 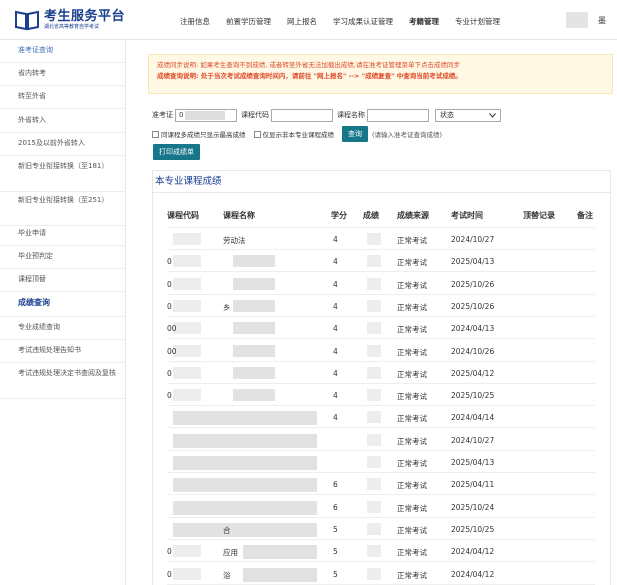 I want to click on exam-time-cell: 2025/10/25, so click(x=473, y=396).